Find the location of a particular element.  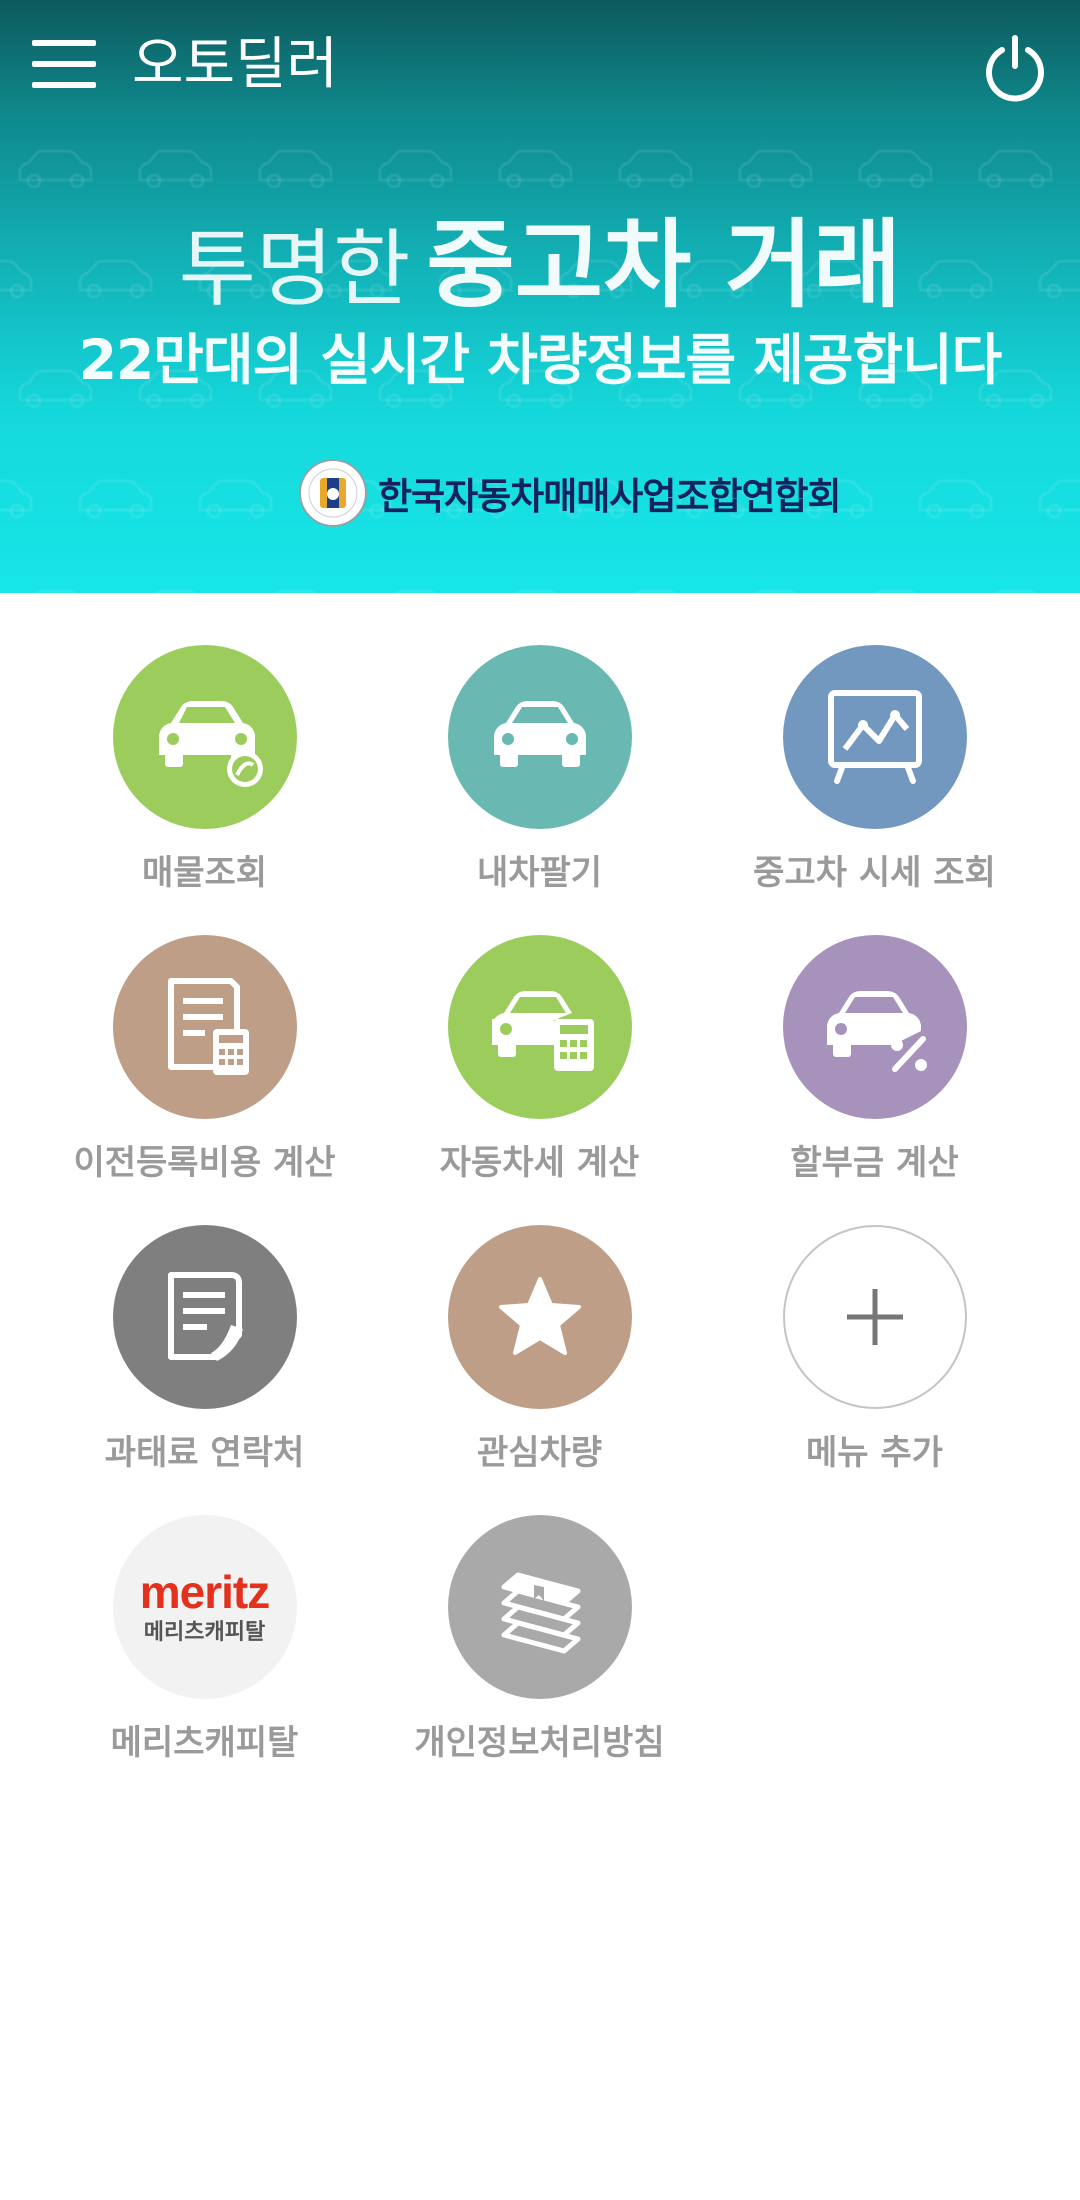

price-chart-icon is located at coordinates (874, 737).